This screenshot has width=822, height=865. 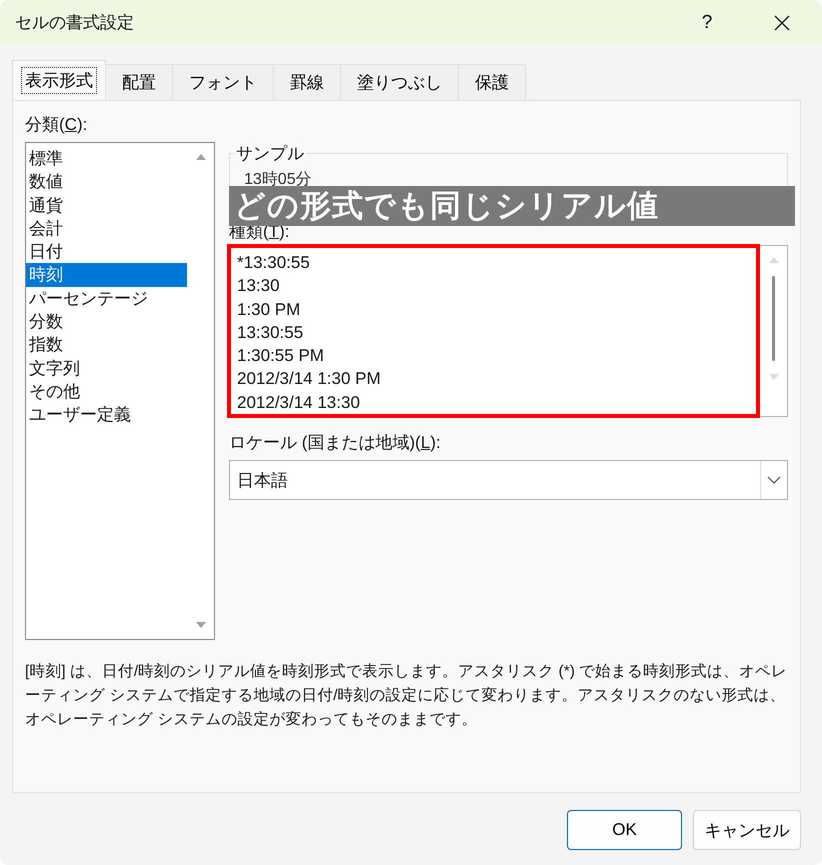 I want to click on category-item: パーセンテージ, so click(x=106, y=298).